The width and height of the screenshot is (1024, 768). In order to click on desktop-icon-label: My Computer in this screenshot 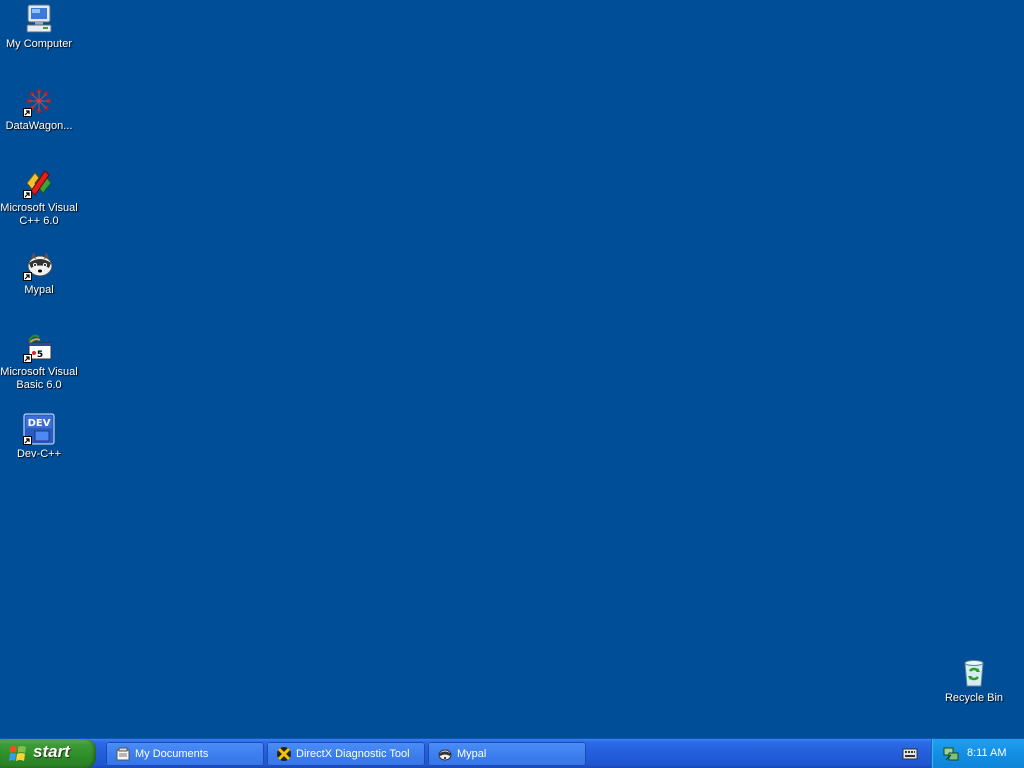, I will do `click(39, 44)`.